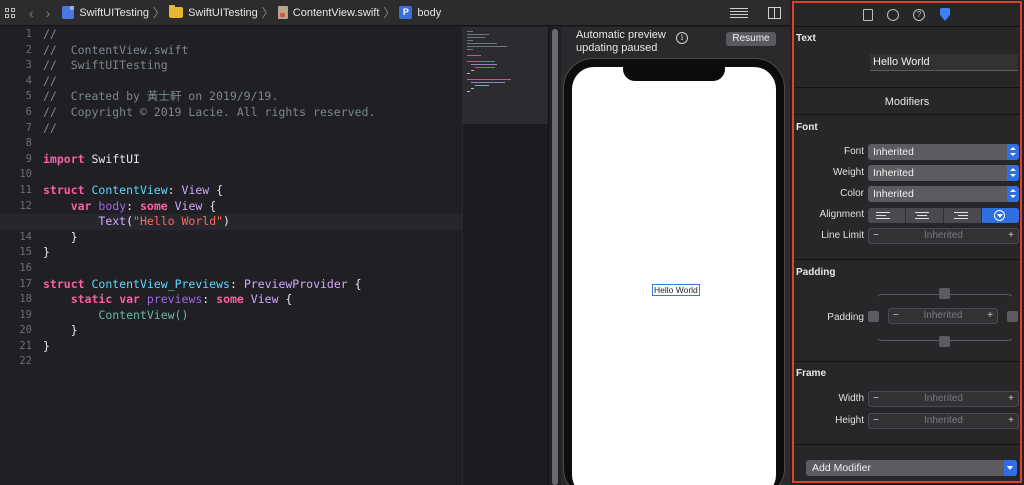 Image resolution: width=1024 pixels, height=485 pixels. I want to click on related-items-grid-icon, so click(10, 12).